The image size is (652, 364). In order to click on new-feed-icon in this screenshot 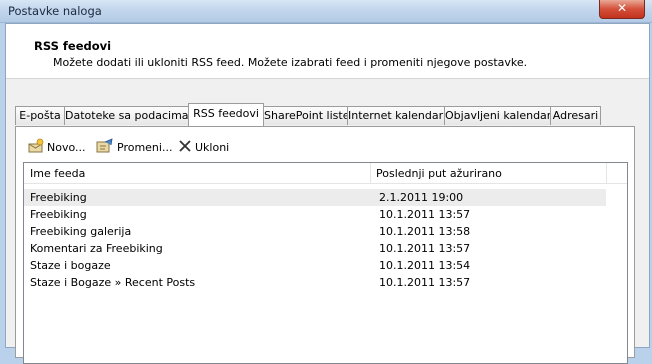, I will do `click(36, 147)`.